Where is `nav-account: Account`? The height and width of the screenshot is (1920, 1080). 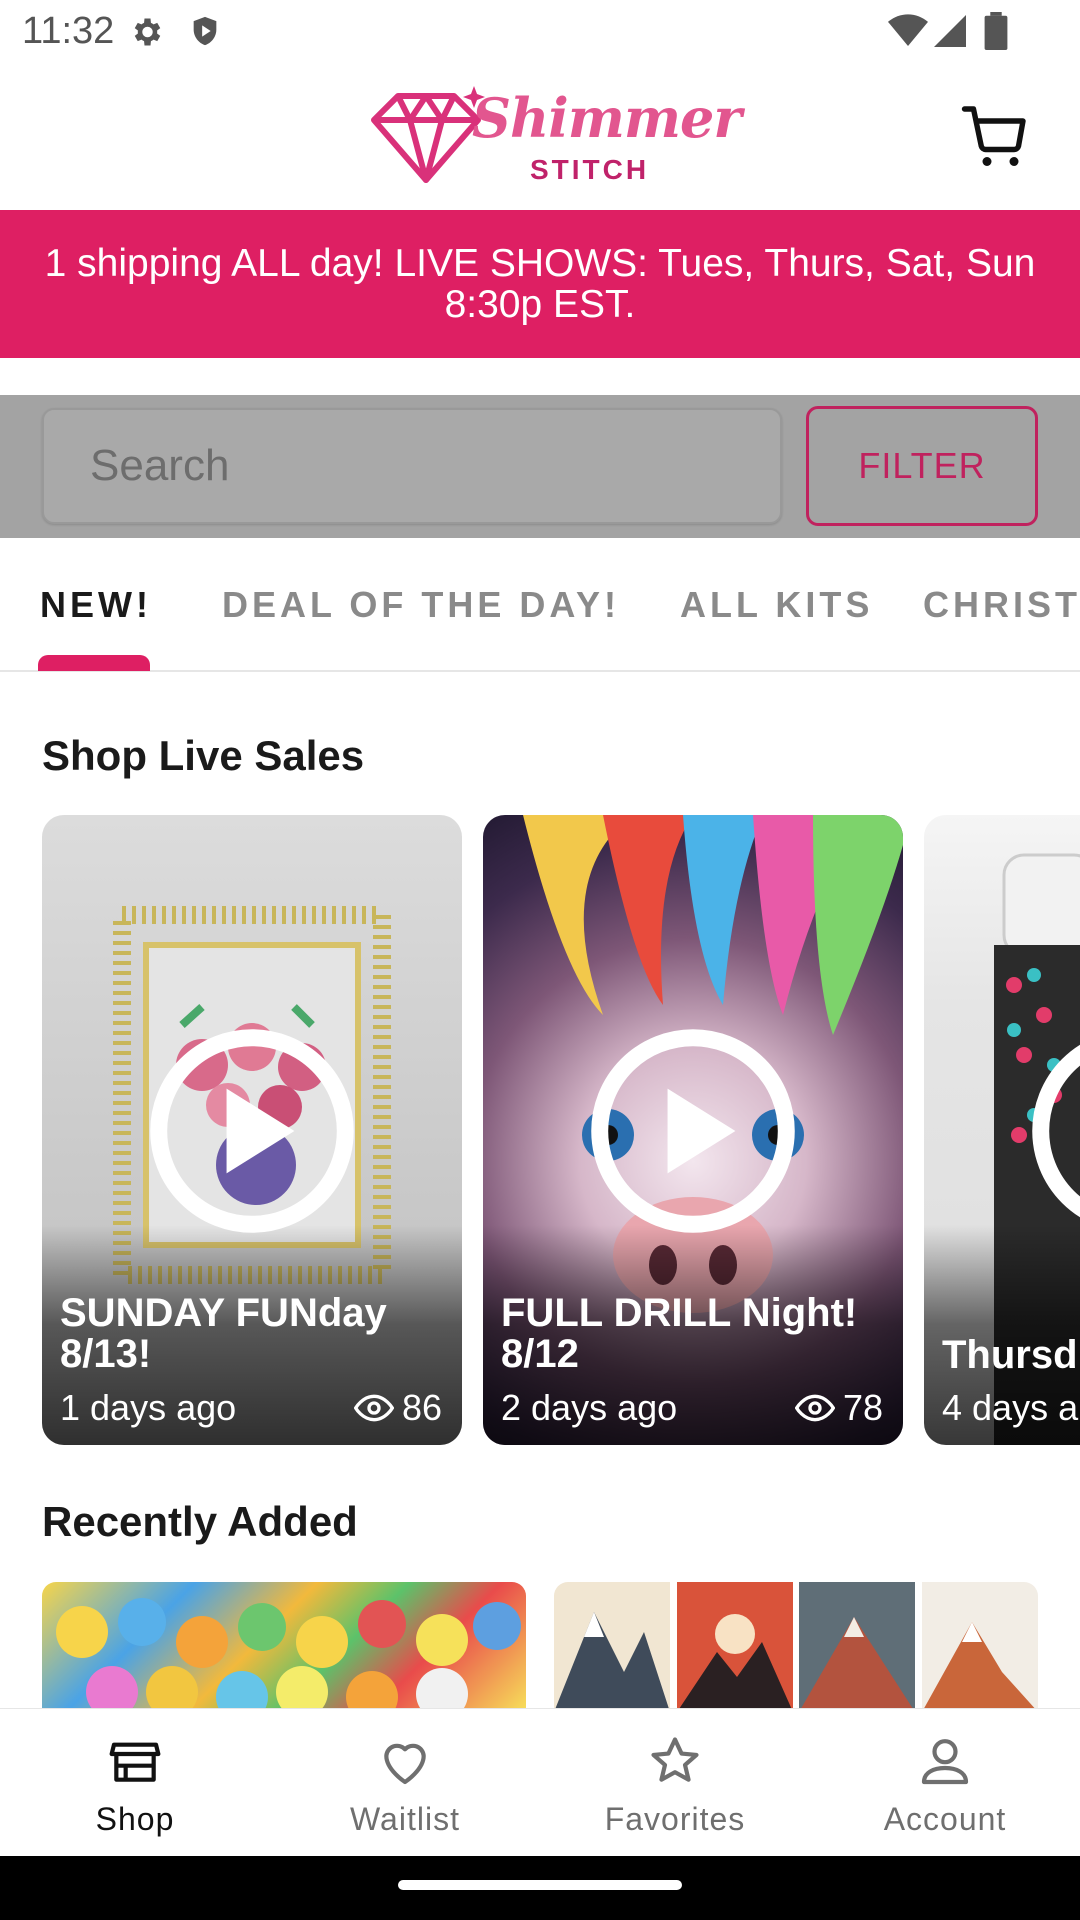 nav-account: Account is located at coordinates (945, 1783).